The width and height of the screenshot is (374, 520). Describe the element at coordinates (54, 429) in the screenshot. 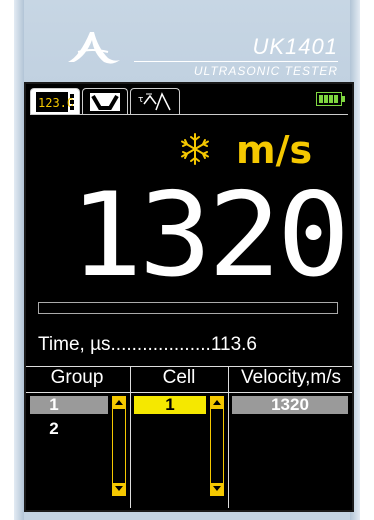

I see `group-item: 2` at that location.